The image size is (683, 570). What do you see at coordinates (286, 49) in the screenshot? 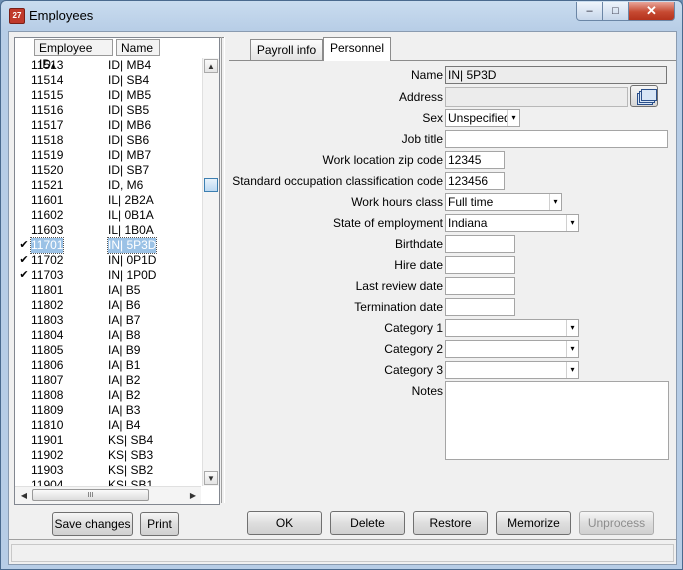
I see `tab-payroll-info: Payroll info` at bounding box center [286, 49].